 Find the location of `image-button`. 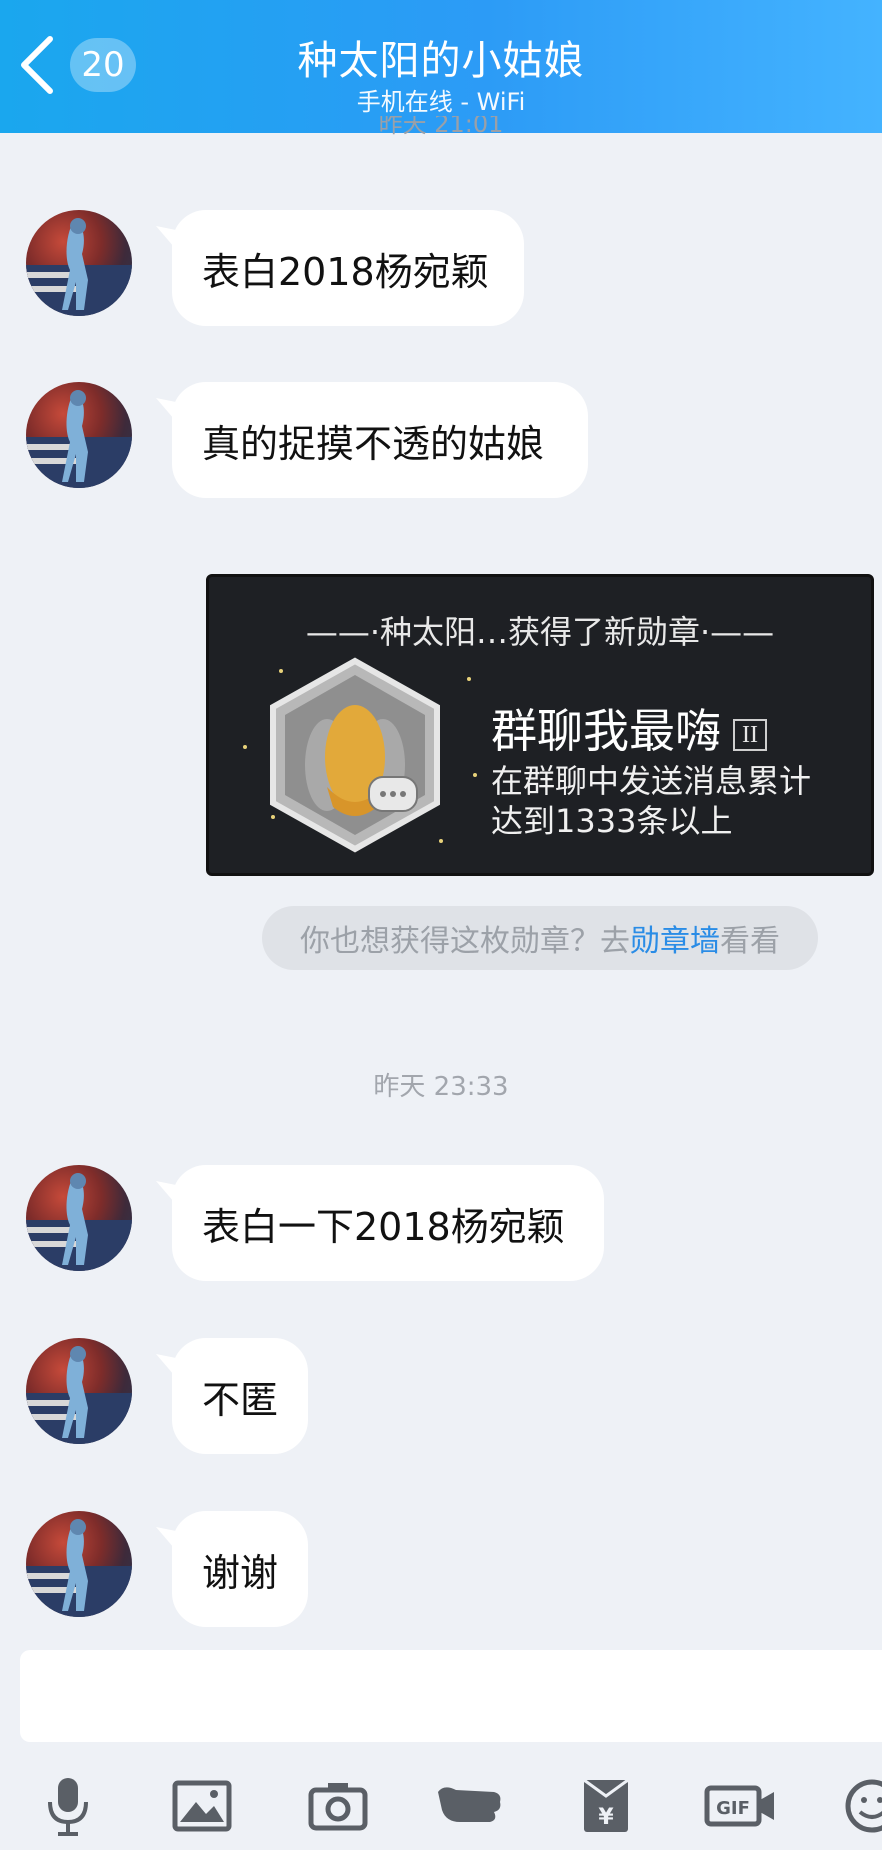

image-button is located at coordinates (202, 1806).